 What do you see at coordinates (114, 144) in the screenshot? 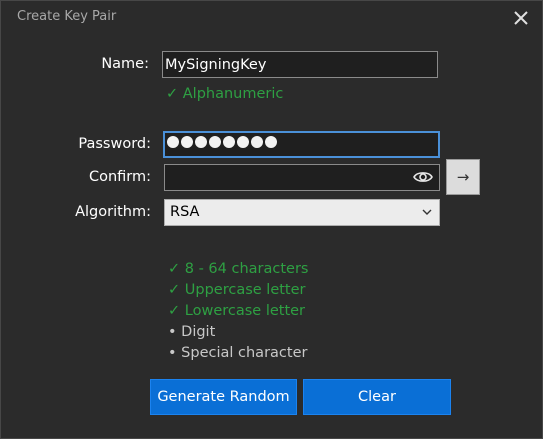
I see `password-label: Password:` at bounding box center [114, 144].